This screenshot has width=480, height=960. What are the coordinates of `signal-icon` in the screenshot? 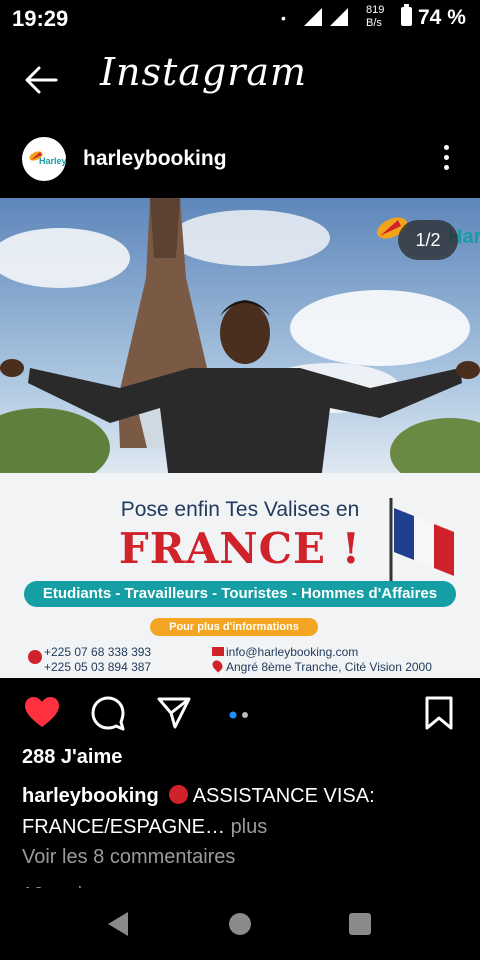 It's located at (313, 17).